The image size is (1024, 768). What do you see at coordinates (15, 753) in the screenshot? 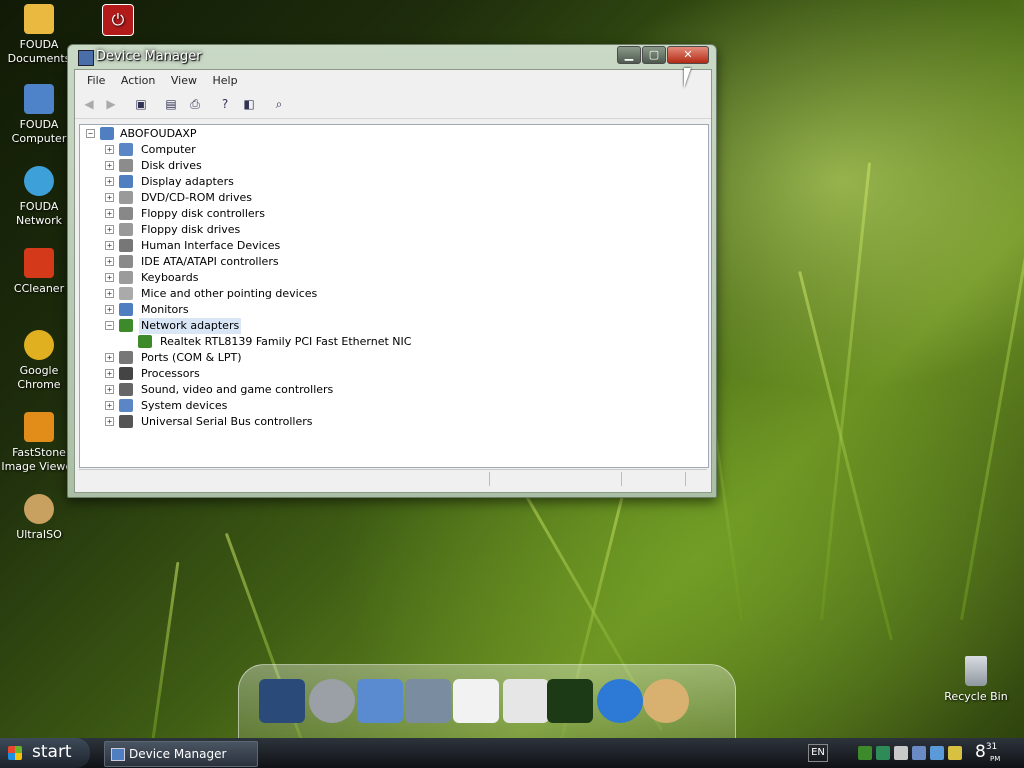
I see `windows-logo-icon` at bounding box center [15, 753].